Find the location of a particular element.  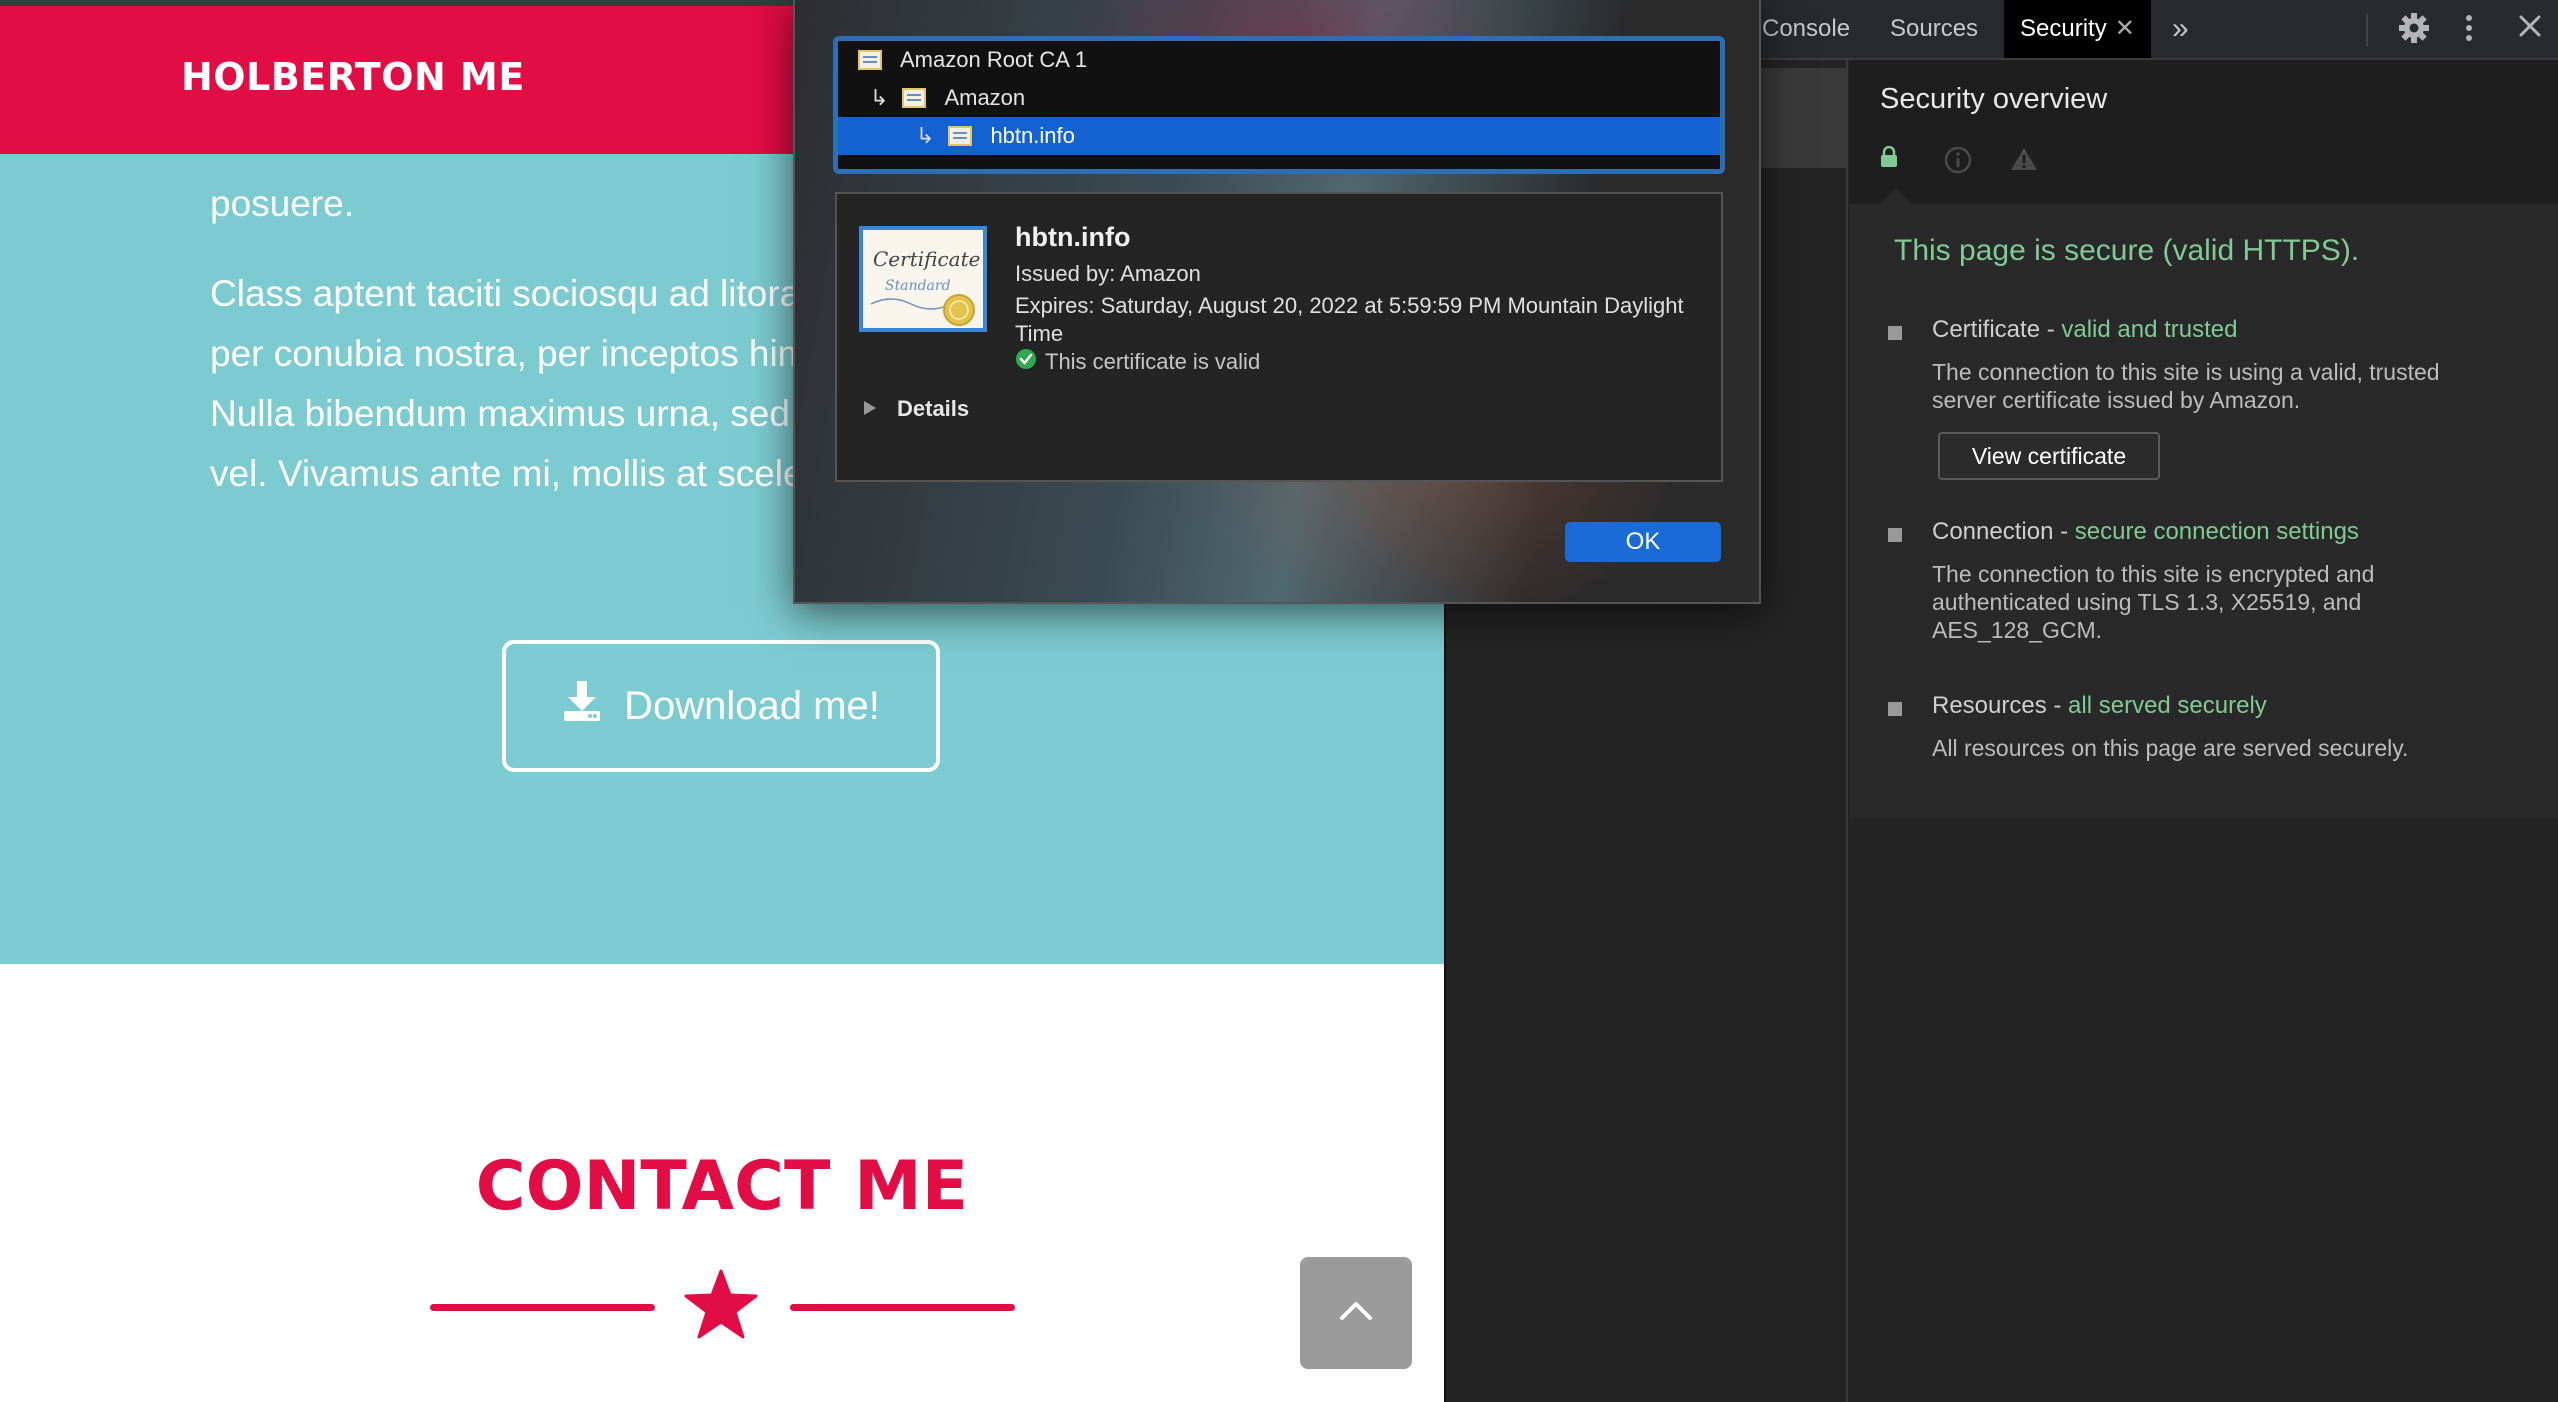

close-icon is located at coordinates (2530, 30).